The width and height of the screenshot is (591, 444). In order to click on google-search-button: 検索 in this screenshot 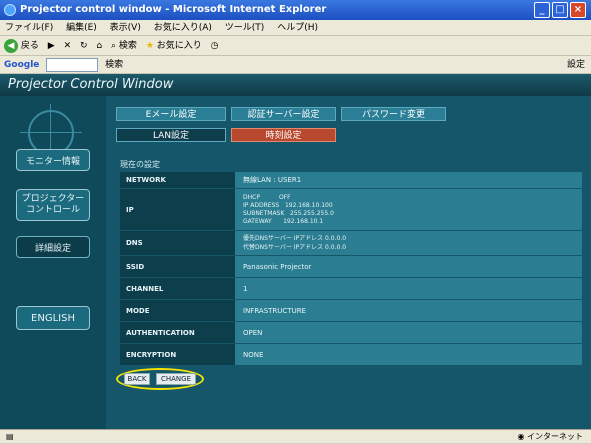, I will do `click(114, 65)`.